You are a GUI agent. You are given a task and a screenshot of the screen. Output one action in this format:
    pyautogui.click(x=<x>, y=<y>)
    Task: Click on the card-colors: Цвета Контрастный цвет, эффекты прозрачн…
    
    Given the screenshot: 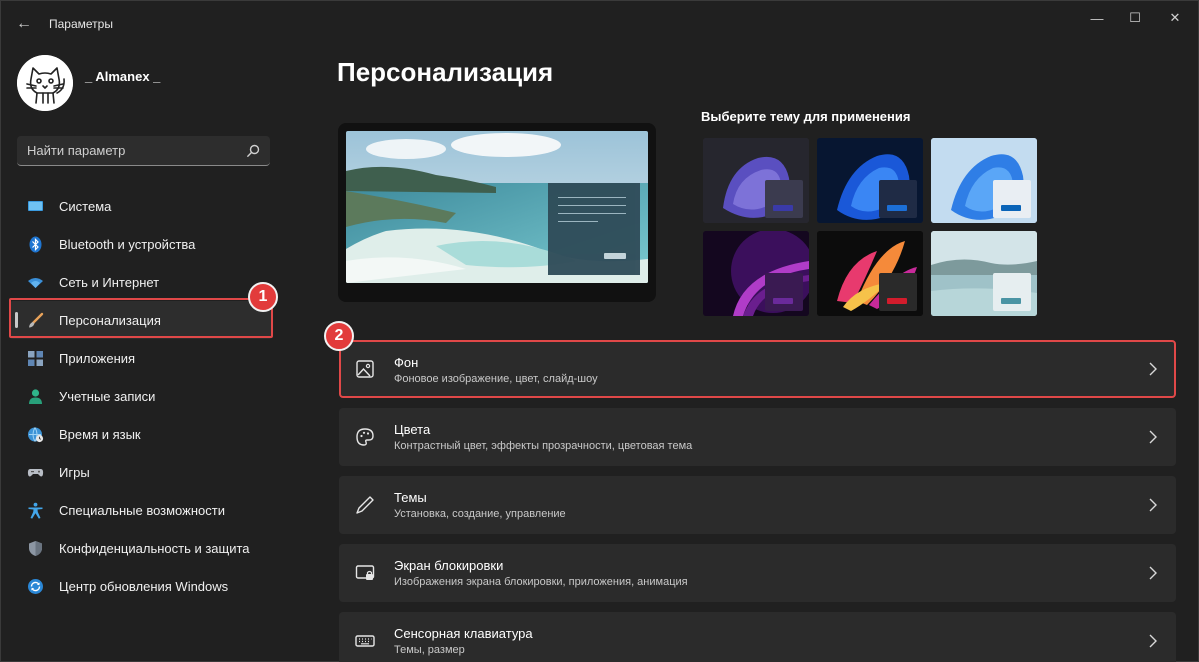 What is the action you would take?
    pyautogui.click(x=757, y=437)
    